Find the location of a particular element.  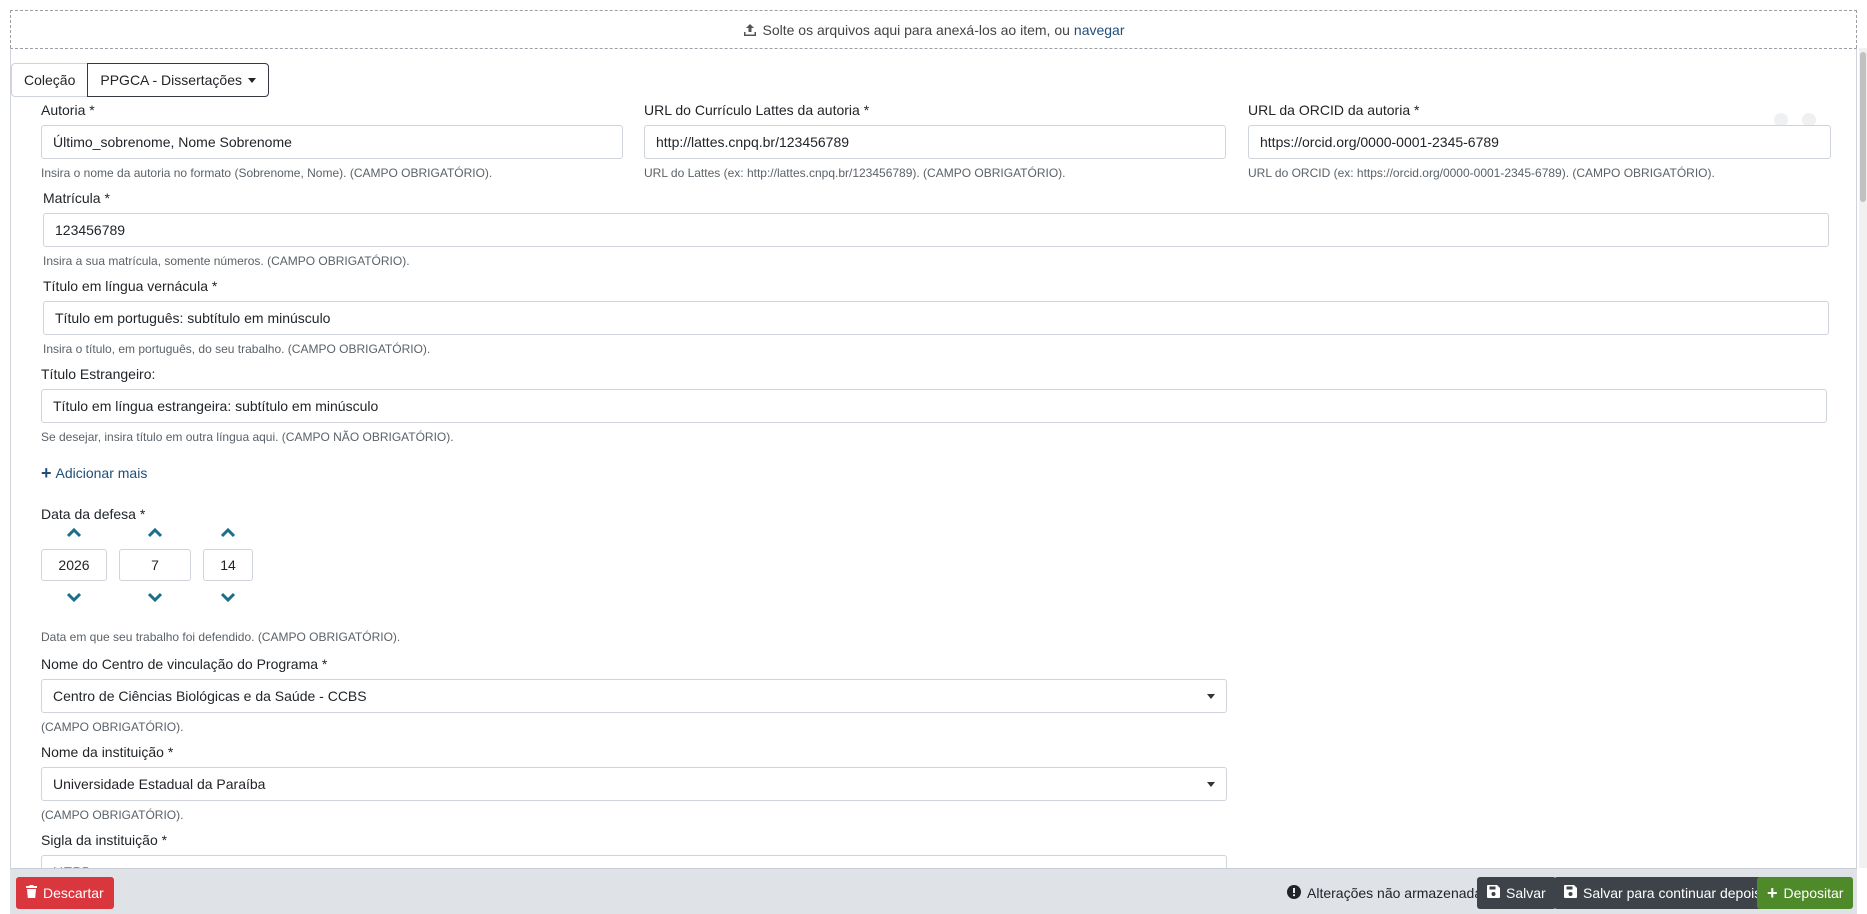

lattes-label: URL do Currículo Lattes da autoria * is located at coordinates (757, 110).